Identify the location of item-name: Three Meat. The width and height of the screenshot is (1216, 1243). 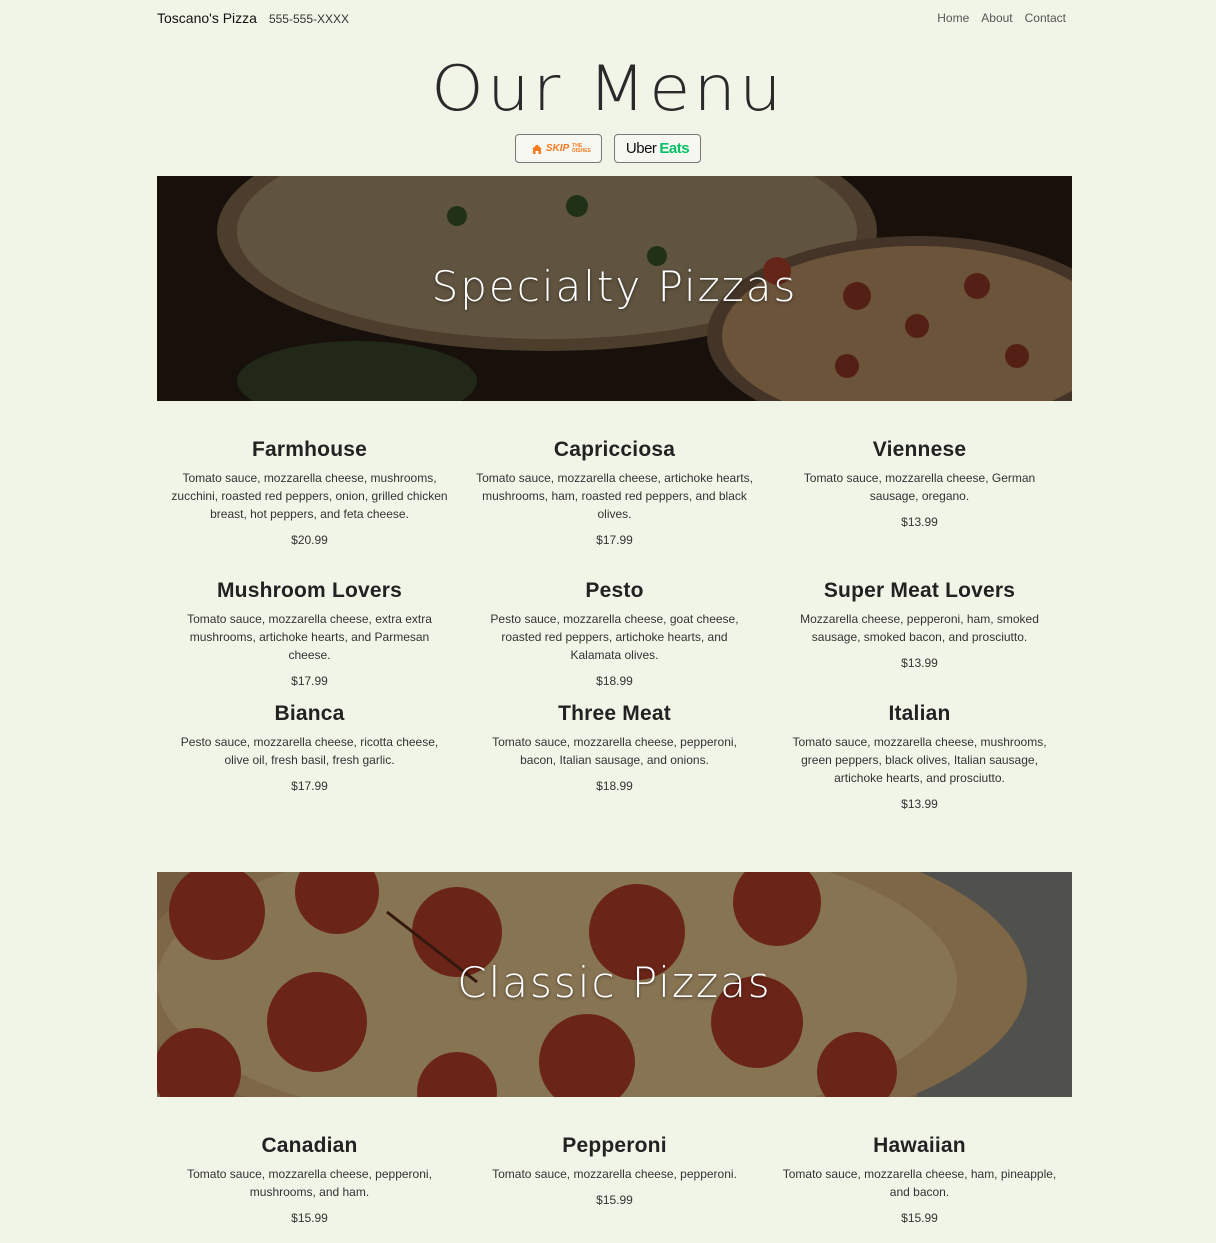
(614, 713).